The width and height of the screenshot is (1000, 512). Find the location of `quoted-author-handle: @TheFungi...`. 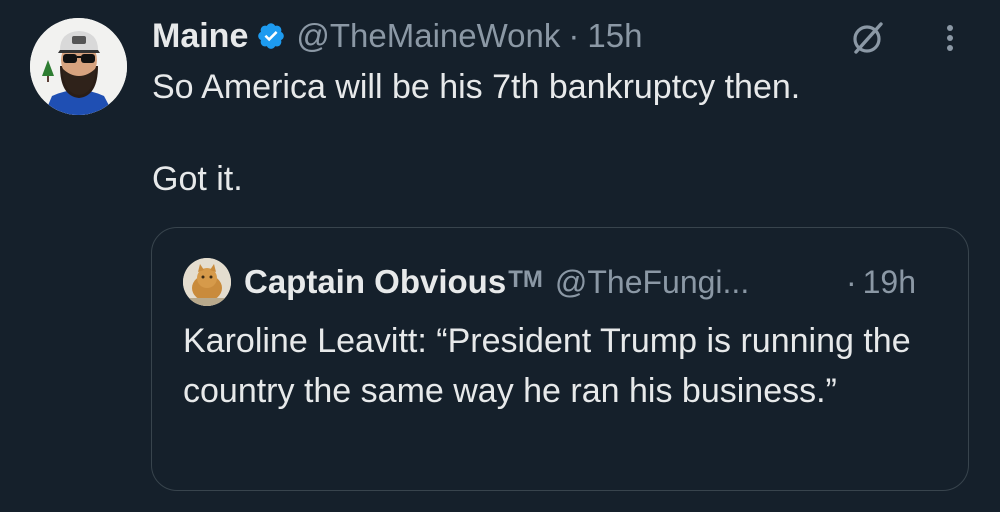

quoted-author-handle: @TheFungi... is located at coordinates (652, 282).